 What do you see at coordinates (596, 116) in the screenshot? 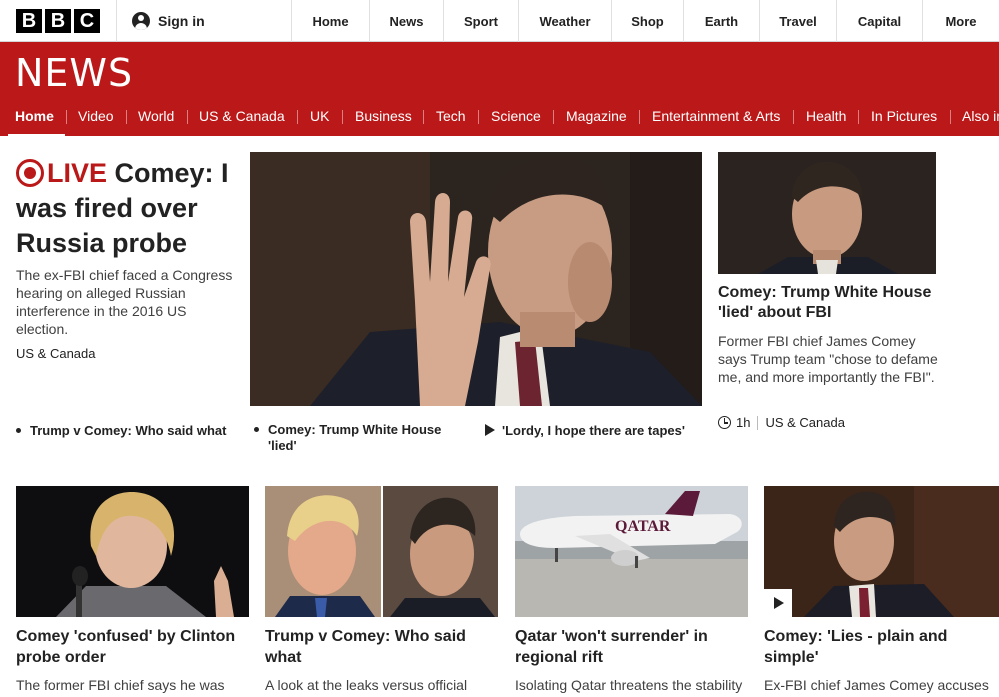
I see `news-nav-magazine: Magazine` at bounding box center [596, 116].